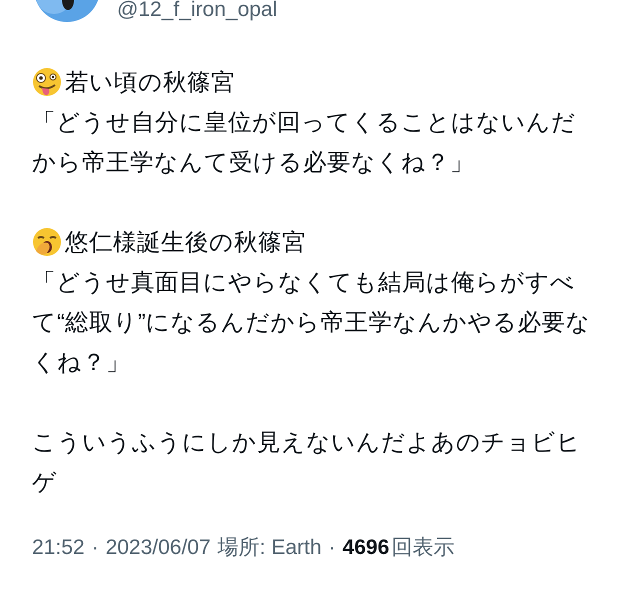 This screenshot has width=640, height=591. What do you see at coordinates (422, 548) in the screenshot?
I see `views-label: 回表示` at bounding box center [422, 548].